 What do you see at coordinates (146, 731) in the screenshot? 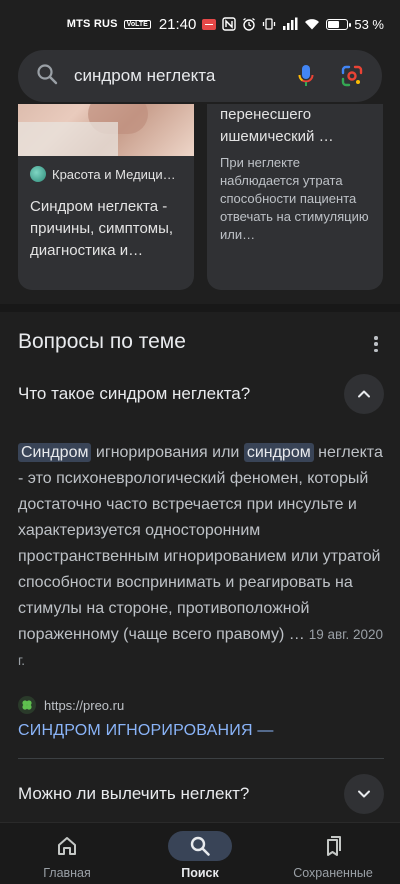
I see `source-link: СИНДРОМ ИГНОРИРОВАНИЯ —` at bounding box center [146, 731].